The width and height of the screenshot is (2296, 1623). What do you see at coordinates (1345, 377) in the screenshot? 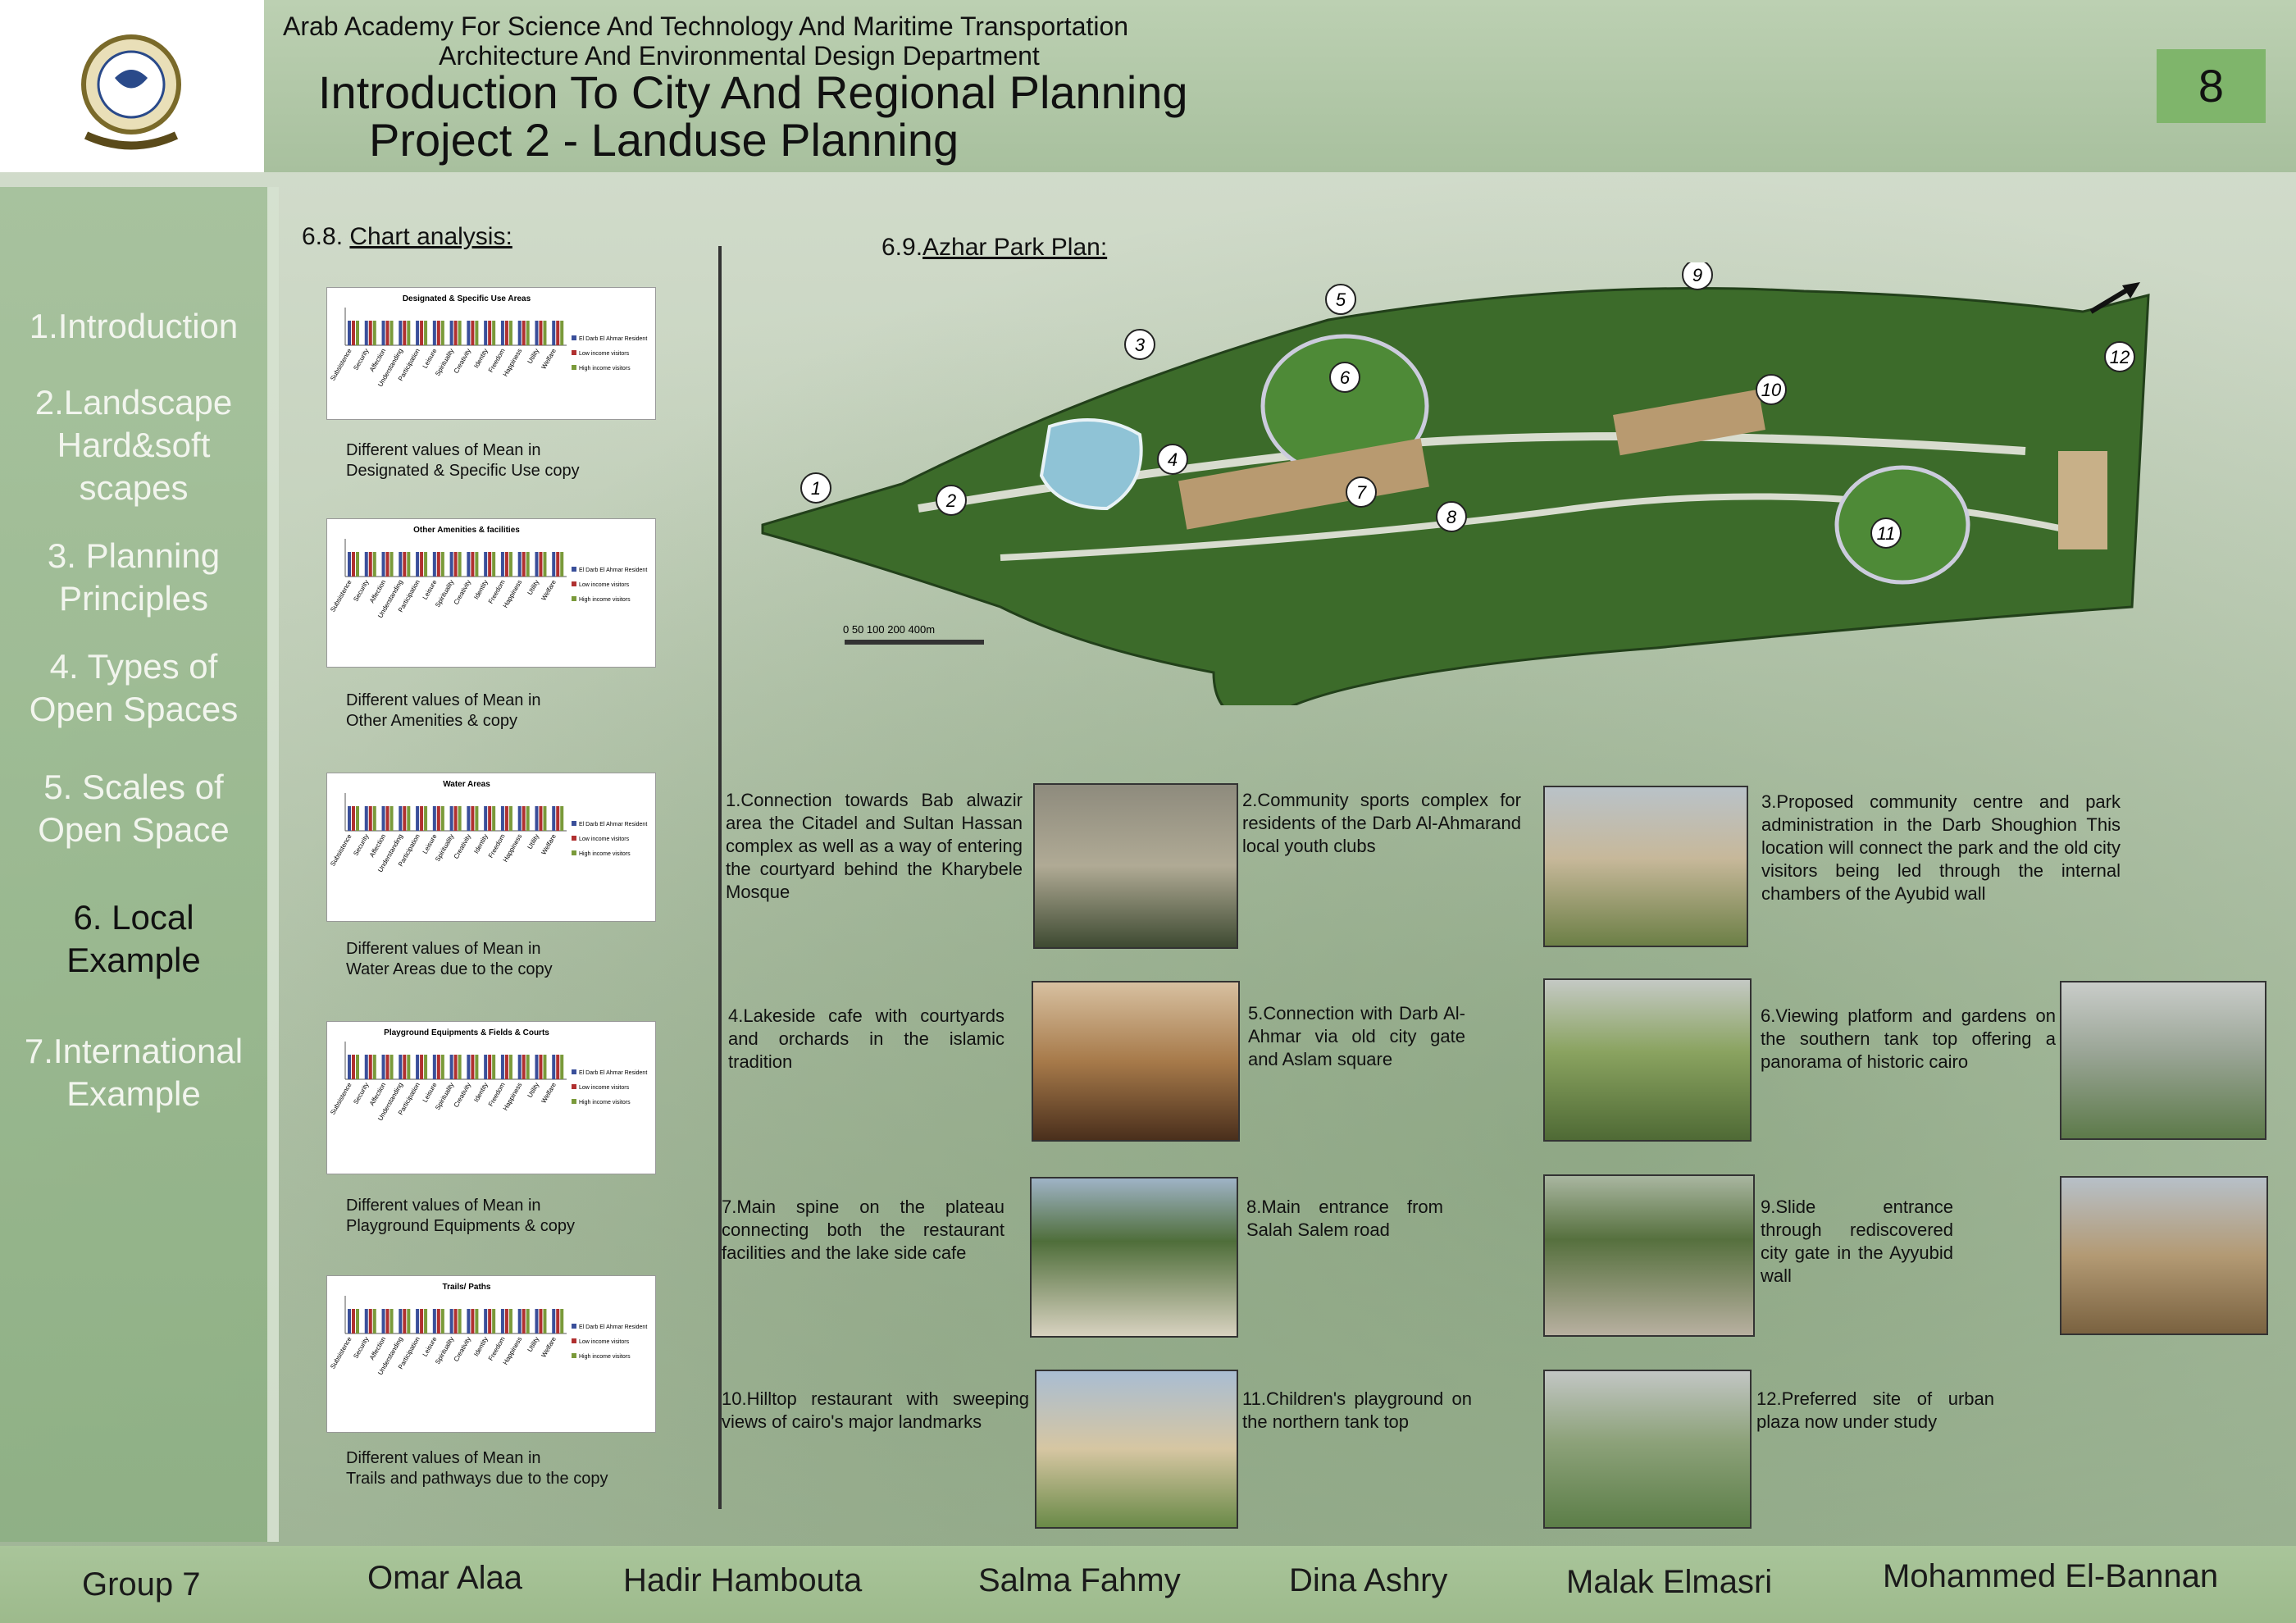
I see `plan-marker-label: 6` at bounding box center [1345, 377].